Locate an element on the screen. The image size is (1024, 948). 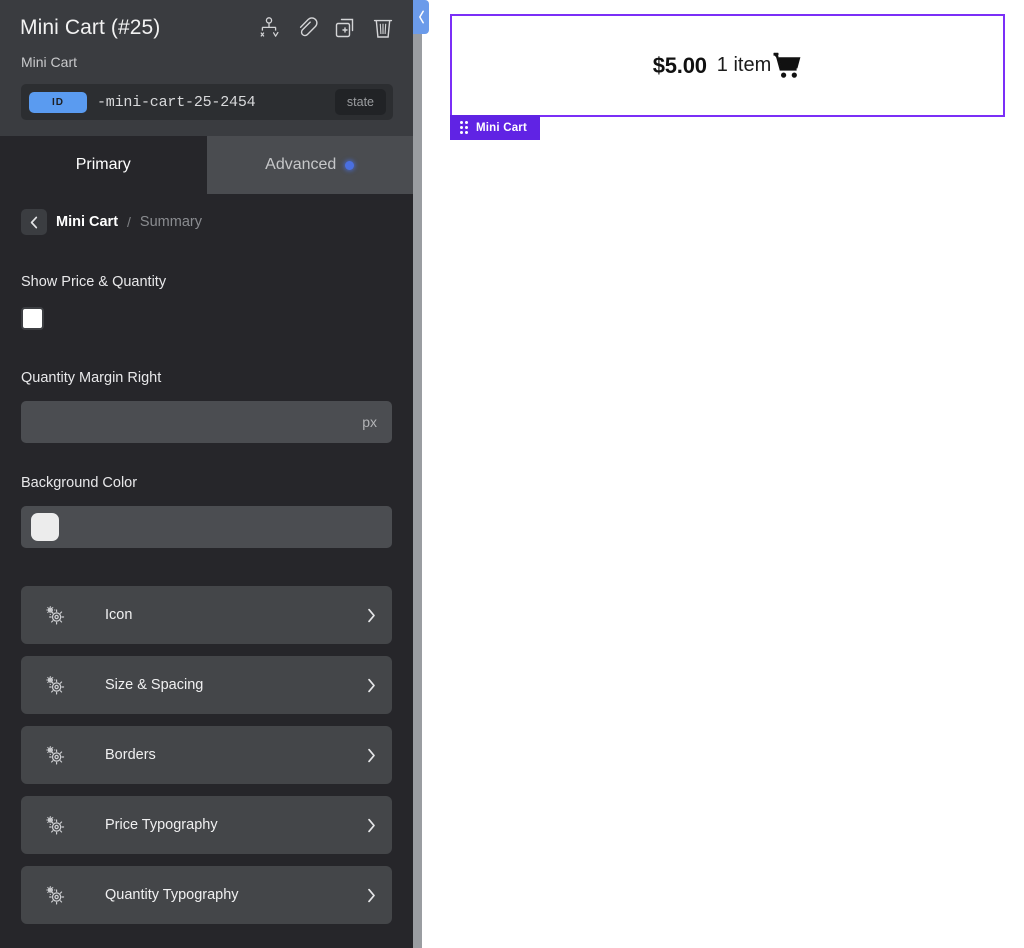
control-background-color: Background Color is located at coordinates (206, 511).